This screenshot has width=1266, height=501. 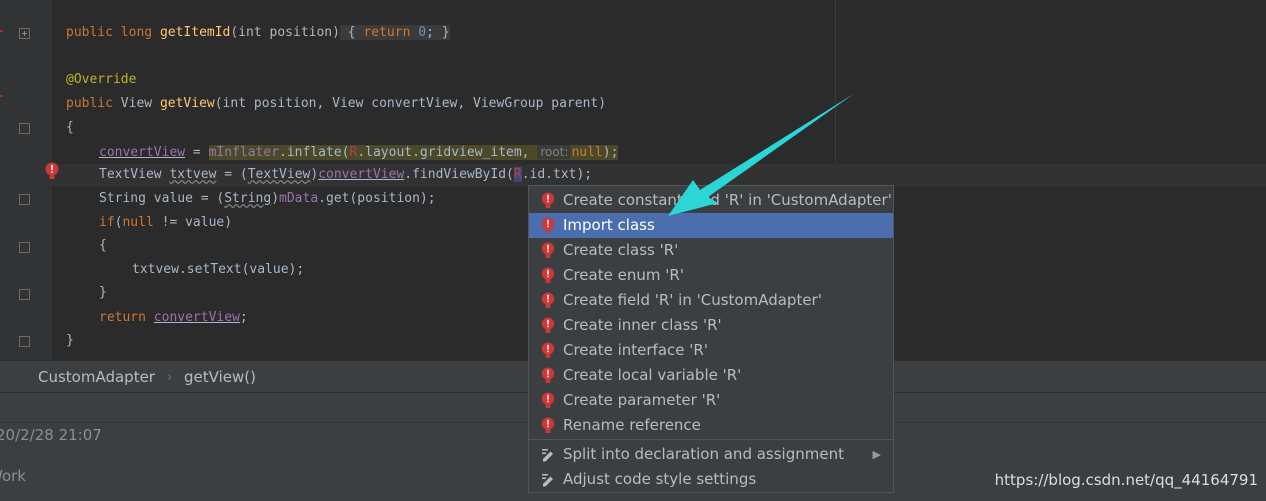 What do you see at coordinates (711, 454) in the screenshot?
I see `menu-item-split-declaration: Split into declaration and assignment ▶` at bounding box center [711, 454].